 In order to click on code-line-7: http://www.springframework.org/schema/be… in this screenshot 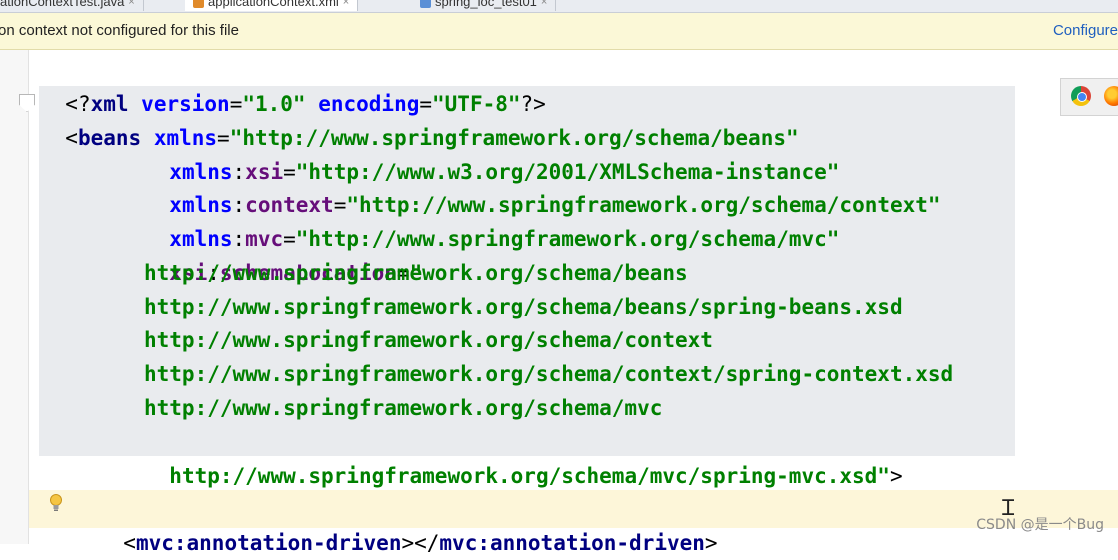, I will do `click(416, 273)`.